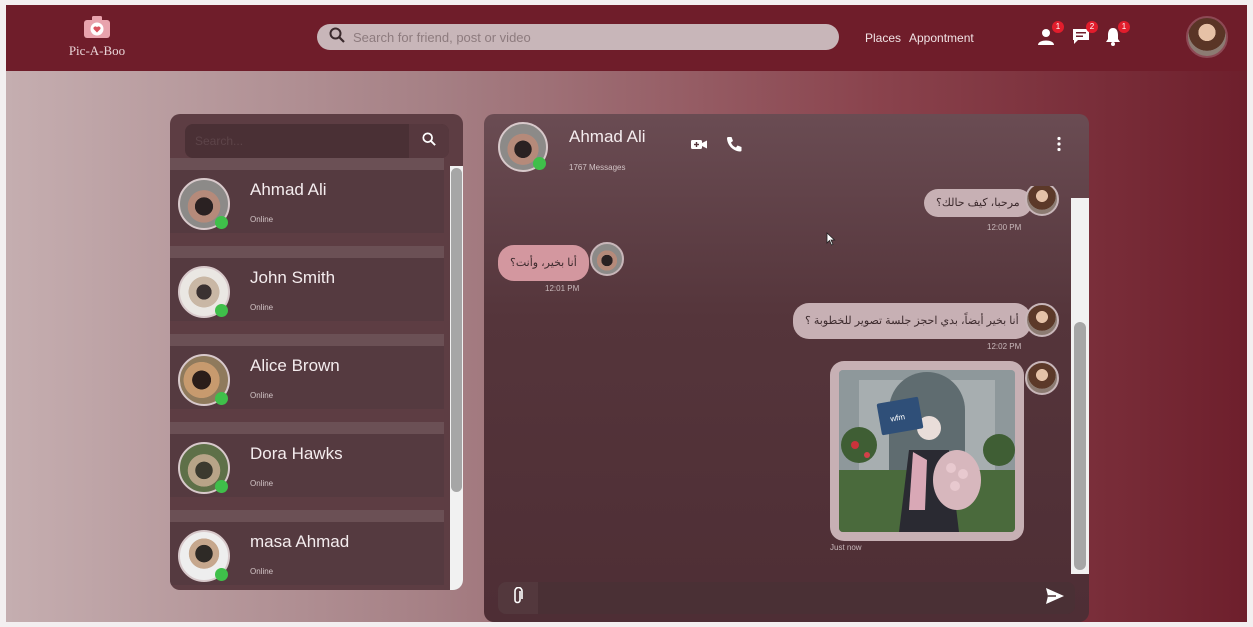 This screenshot has width=1253, height=627. I want to click on messages-button: 2, so click(1084, 36).